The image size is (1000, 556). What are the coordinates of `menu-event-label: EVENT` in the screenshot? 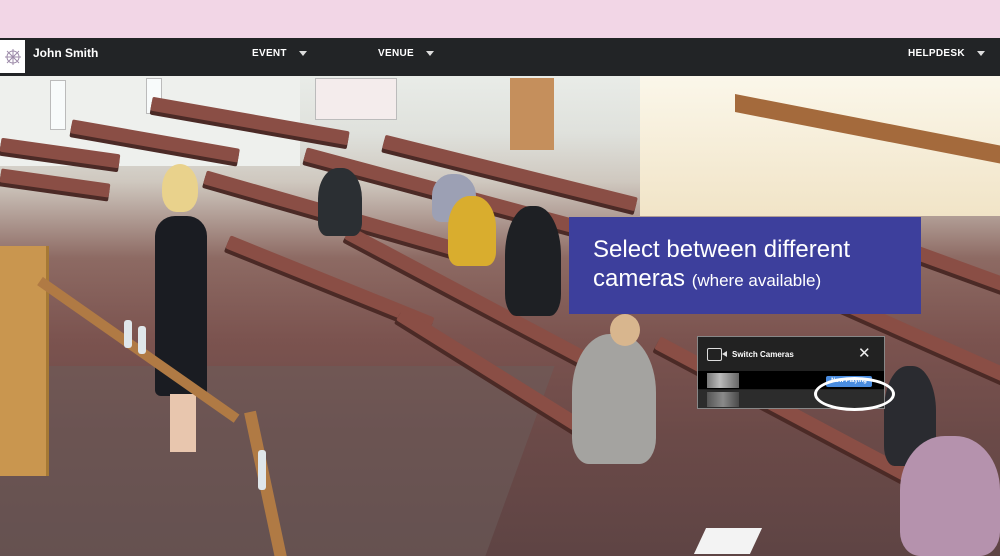 It's located at (269, 53).